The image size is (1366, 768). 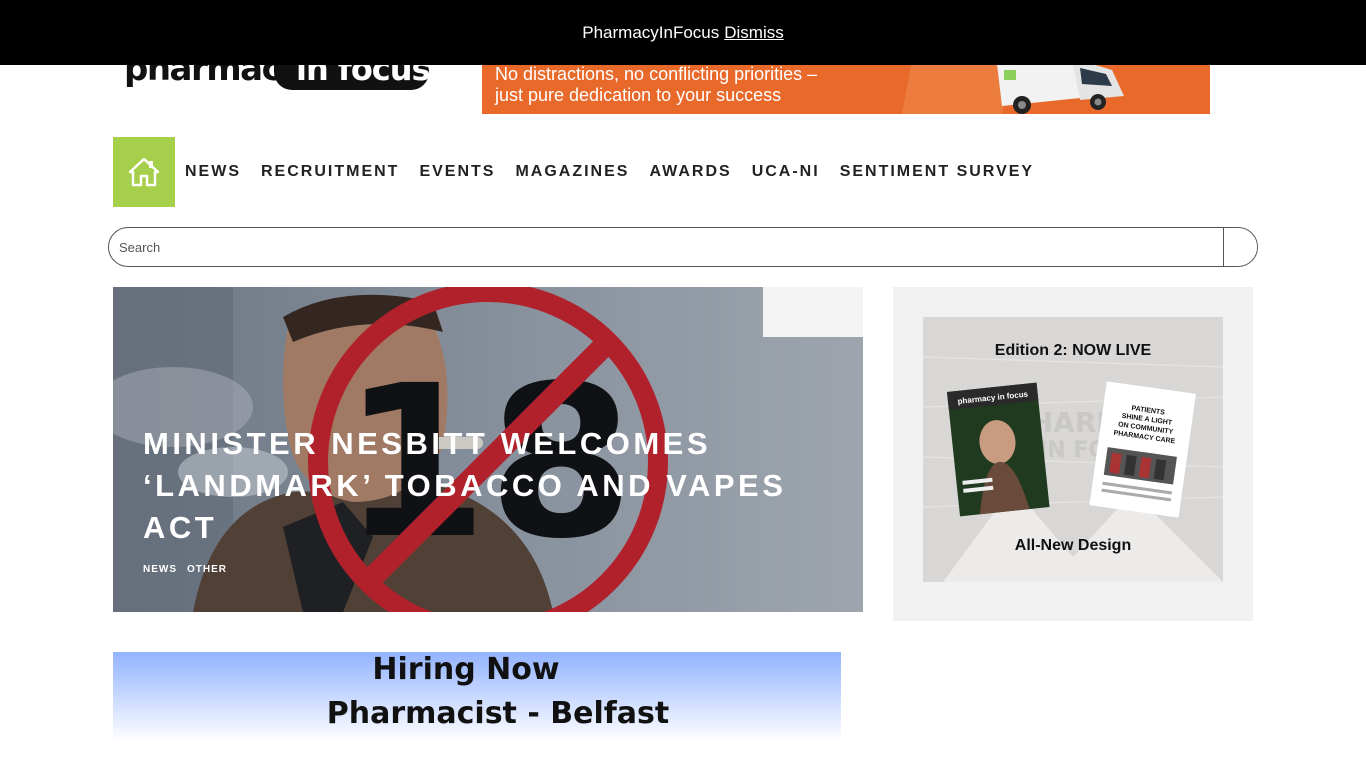 What do you see at coordinates (651, 32) in the screenshot?
I see `notice-text: PharmacyInFocus` at bounding box center [651, 32].